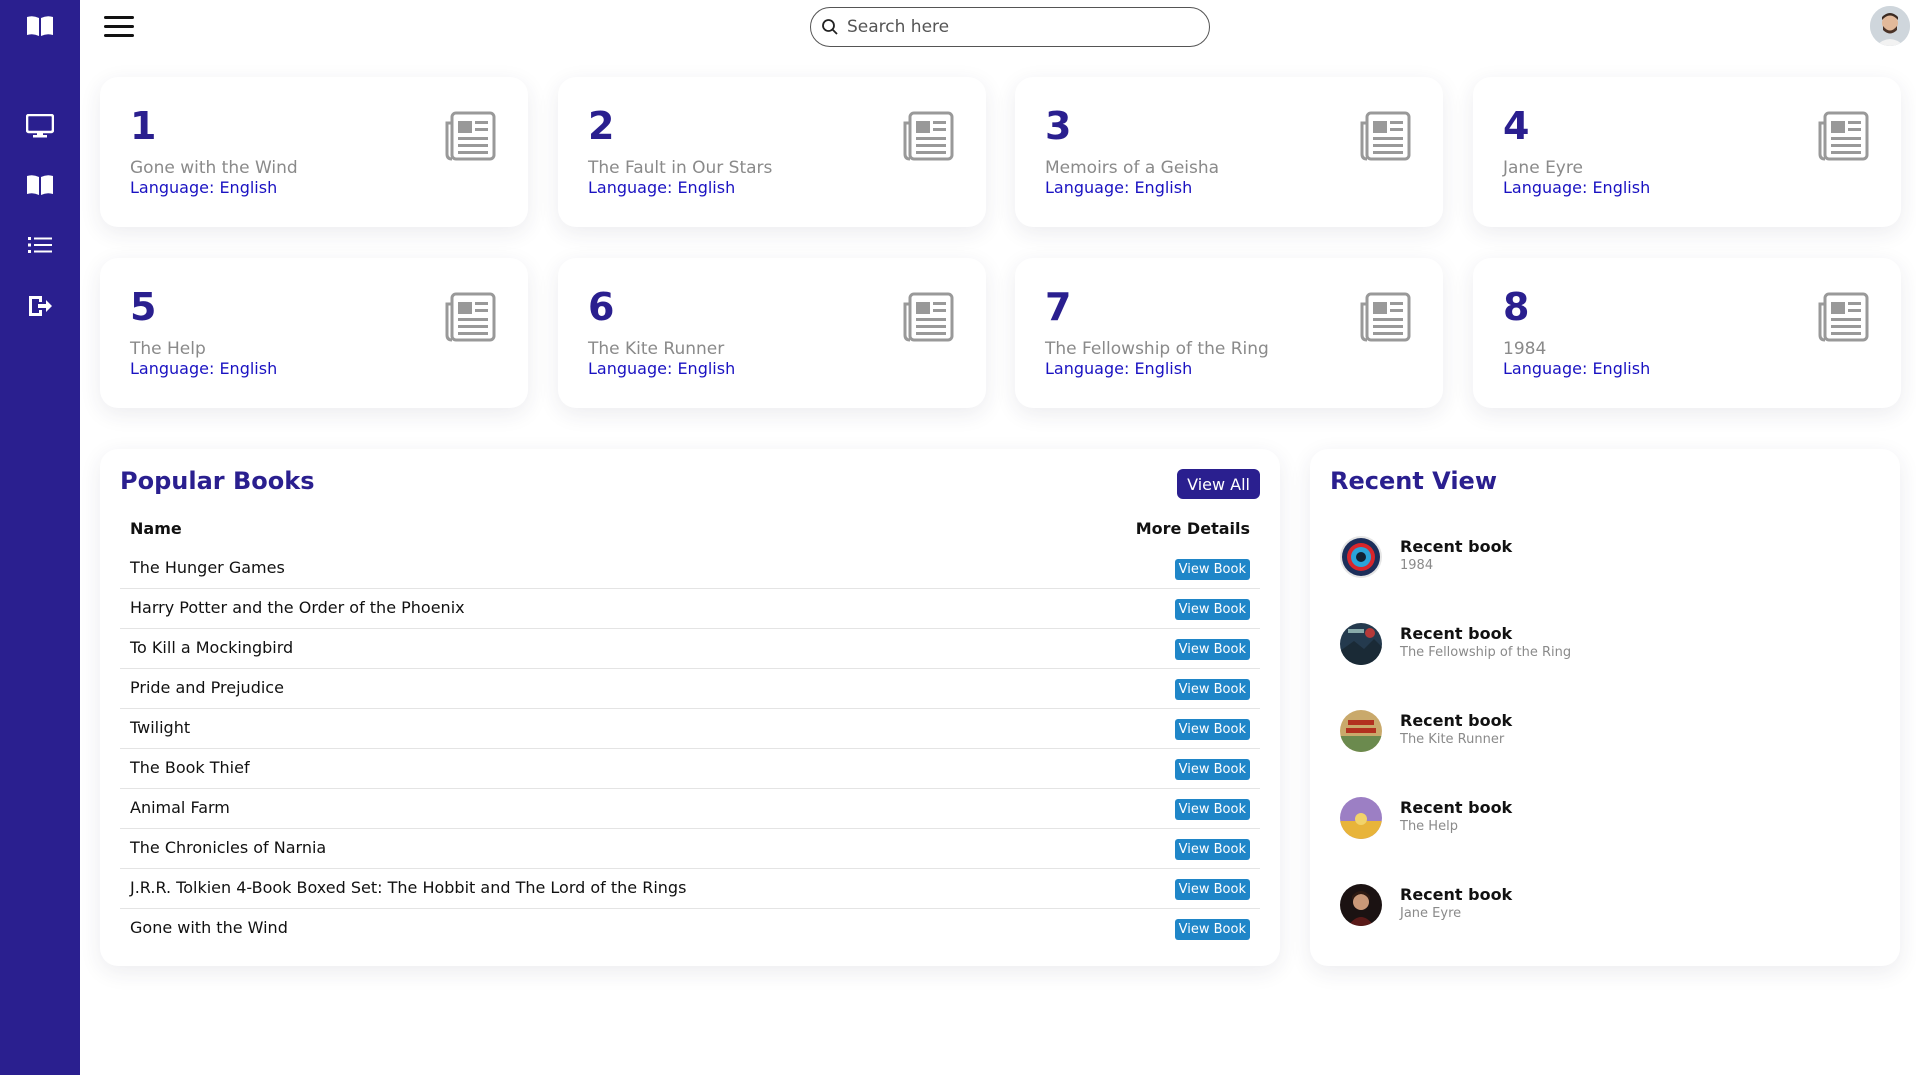  I want to click on recent-item: Recent book 1984, so click(1590, 574).